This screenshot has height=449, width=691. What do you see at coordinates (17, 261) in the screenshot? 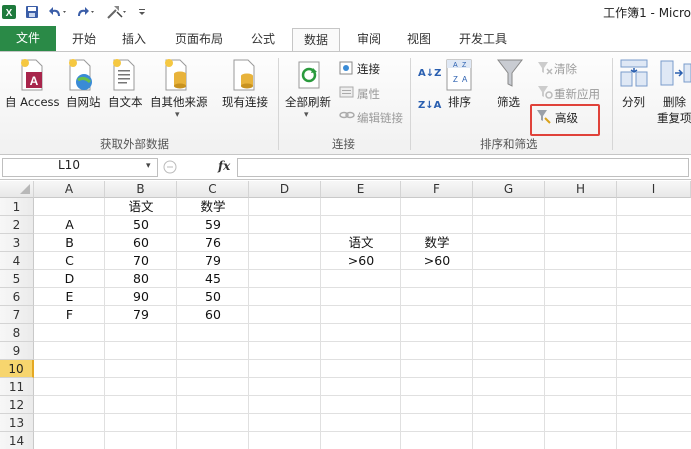
I see `row-header-4: 4` at bounding box center [17, 261].